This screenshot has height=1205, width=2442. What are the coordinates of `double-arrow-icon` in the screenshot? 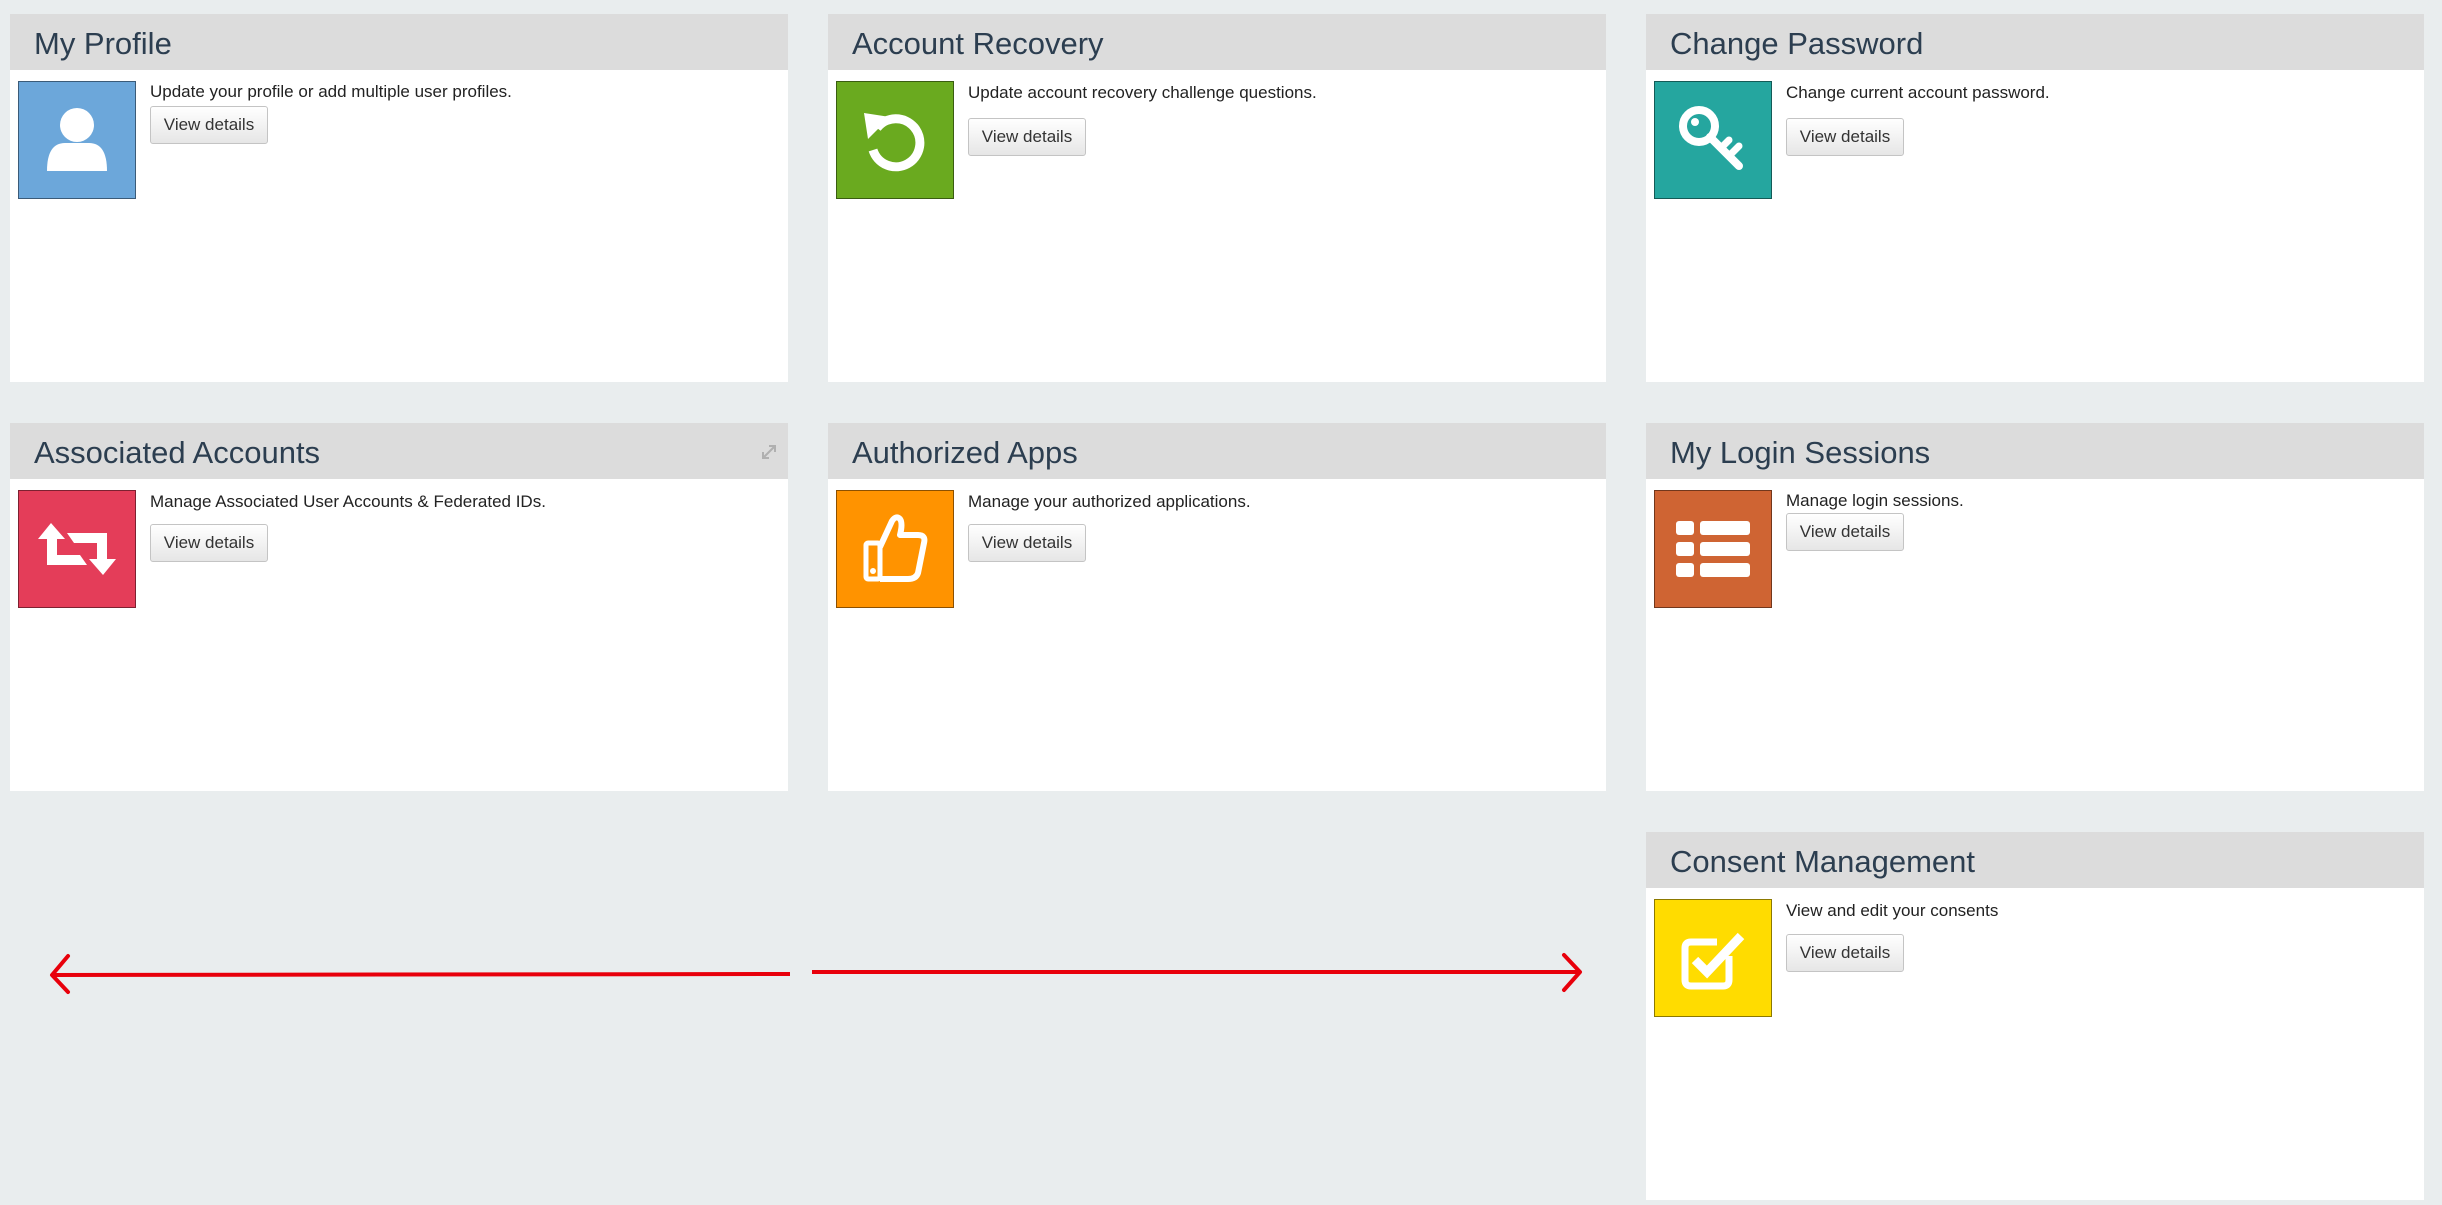 It's located at (816, 973).